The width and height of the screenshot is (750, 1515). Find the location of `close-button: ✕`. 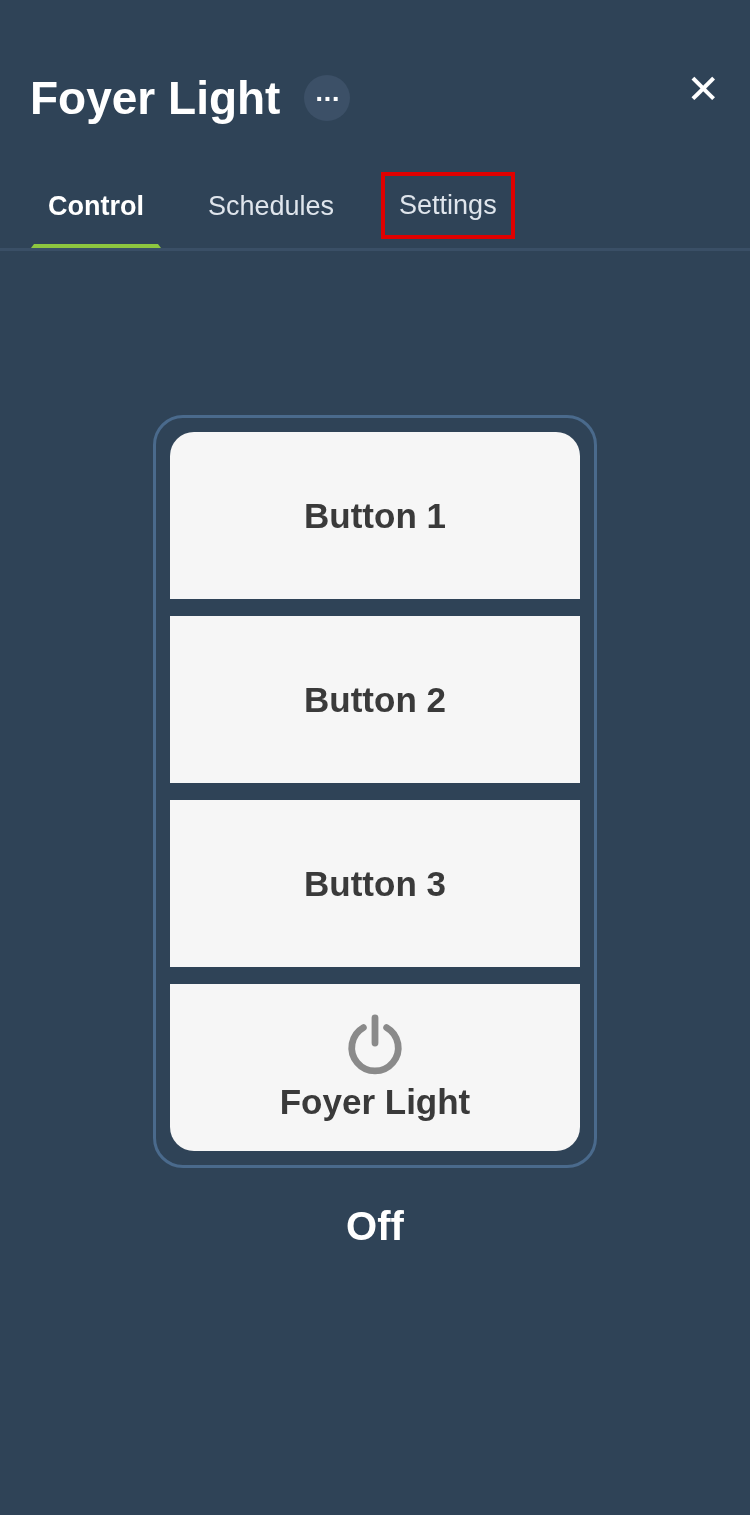

close-button: ✕ is located at coordinates (703, 89).